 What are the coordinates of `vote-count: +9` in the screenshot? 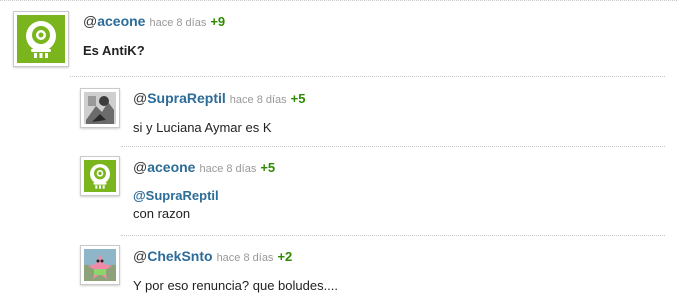 It's located at (218, 21).